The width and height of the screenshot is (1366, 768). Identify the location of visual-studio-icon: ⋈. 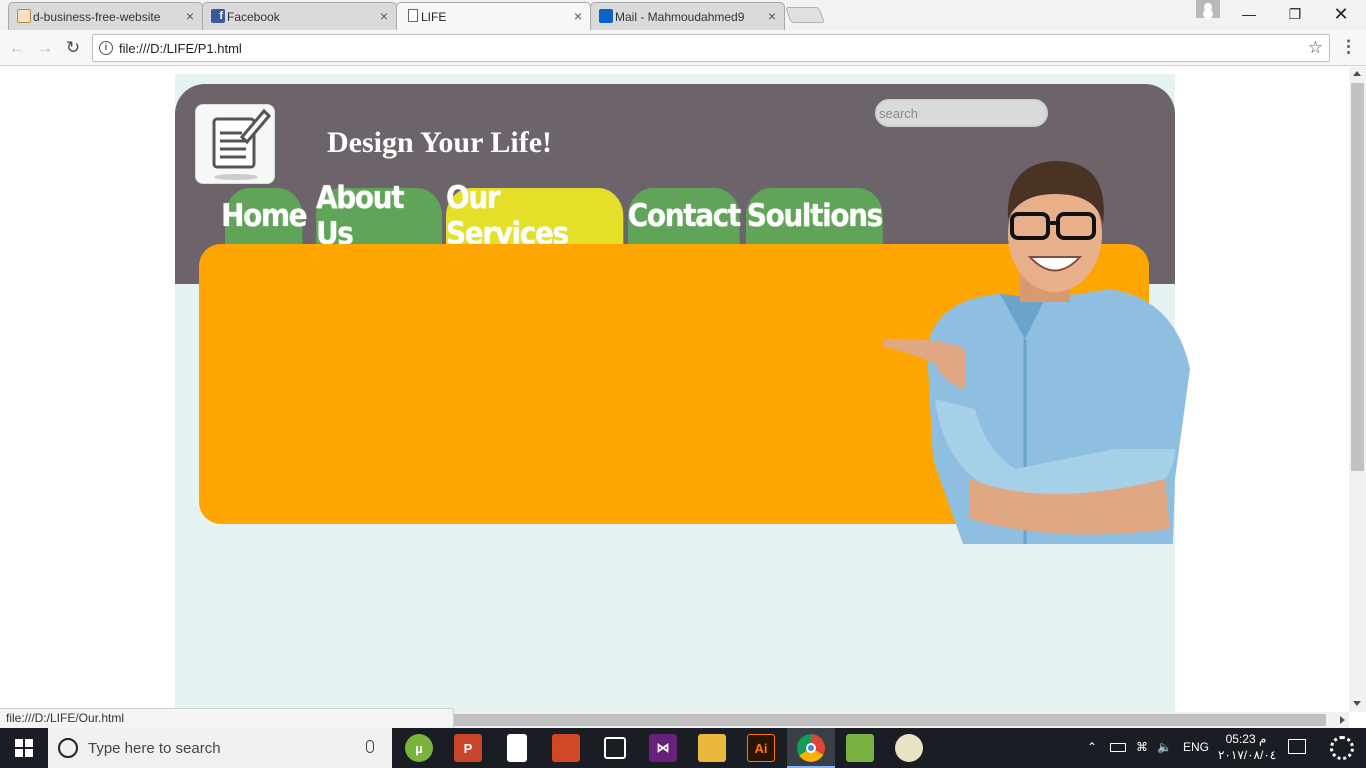
(663, 748).